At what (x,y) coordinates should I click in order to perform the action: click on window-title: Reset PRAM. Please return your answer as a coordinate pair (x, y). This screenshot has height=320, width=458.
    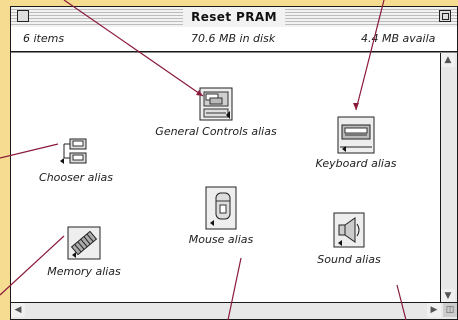
    Looking at the image, I should click on (234, 17).